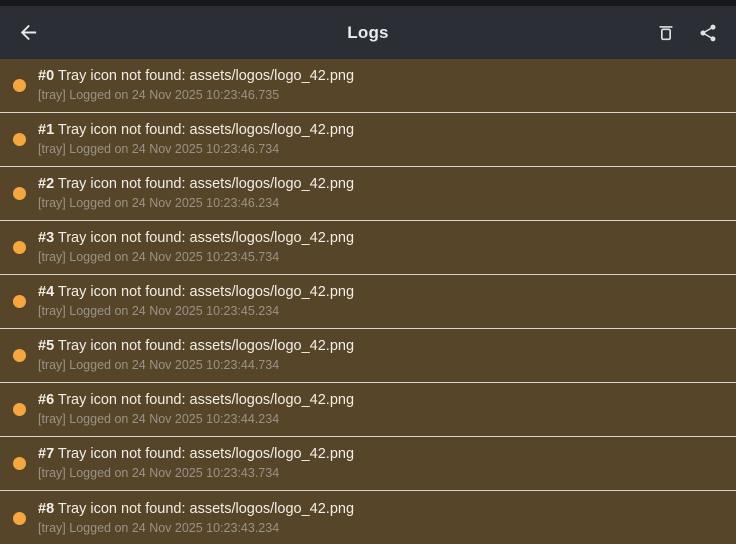 This screenshot has width=736, height=544. Describe the element at coordinates (46, 346) in the screenshot. I see `log-index: #5` at that location.